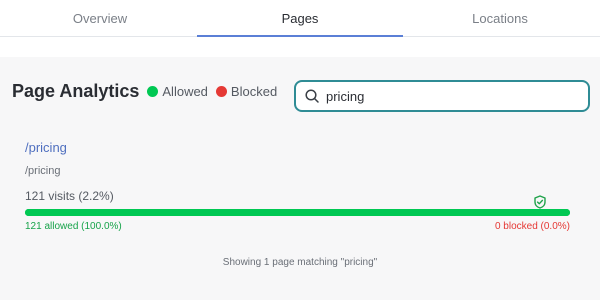  I want to click on legend-blocked-label: Blocked, so click(254, 91).